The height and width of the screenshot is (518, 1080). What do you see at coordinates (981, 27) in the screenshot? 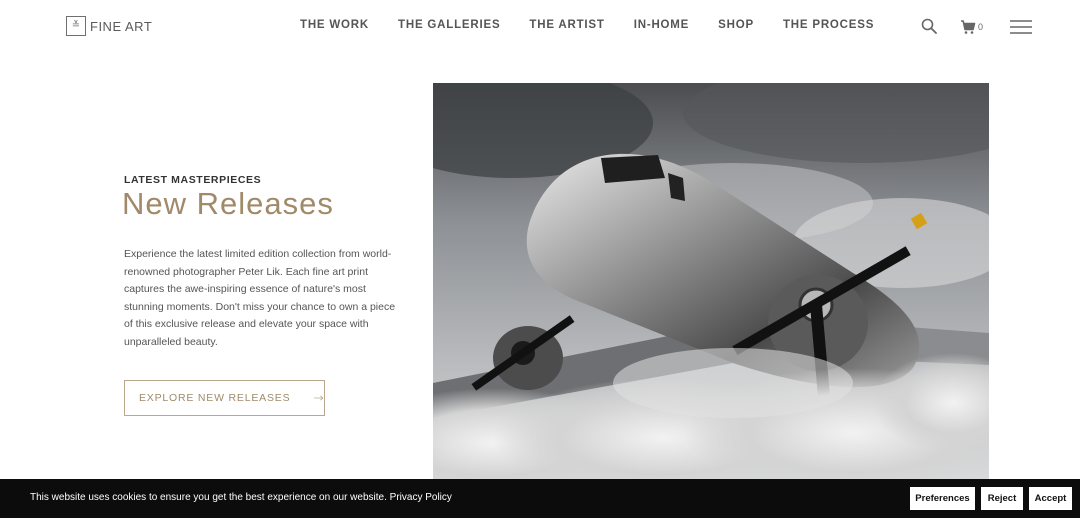
I see `cart-count-badge: 0` at bounding box center [981, 27].